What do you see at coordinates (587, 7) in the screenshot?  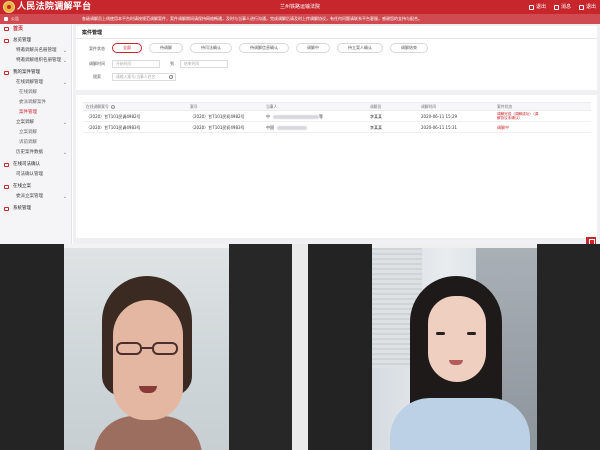 I see `exit-button: 退出` at bounding box center [587, 7].